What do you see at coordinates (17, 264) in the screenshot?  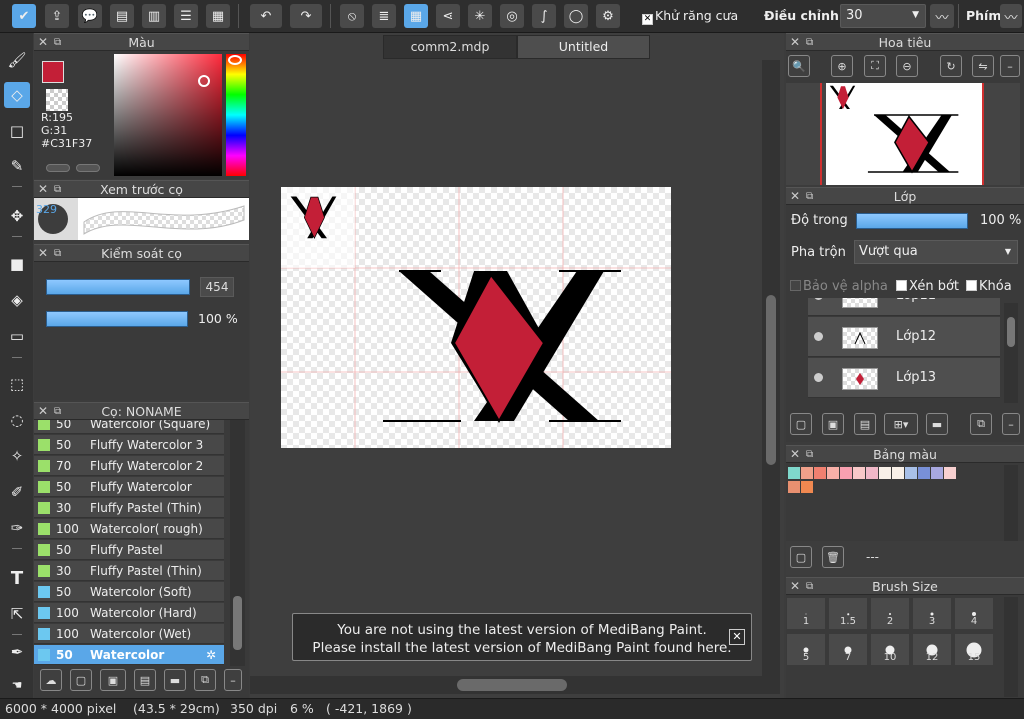 I see `fill-rect-tool-icon: ■` at bounding box center [17, 264].